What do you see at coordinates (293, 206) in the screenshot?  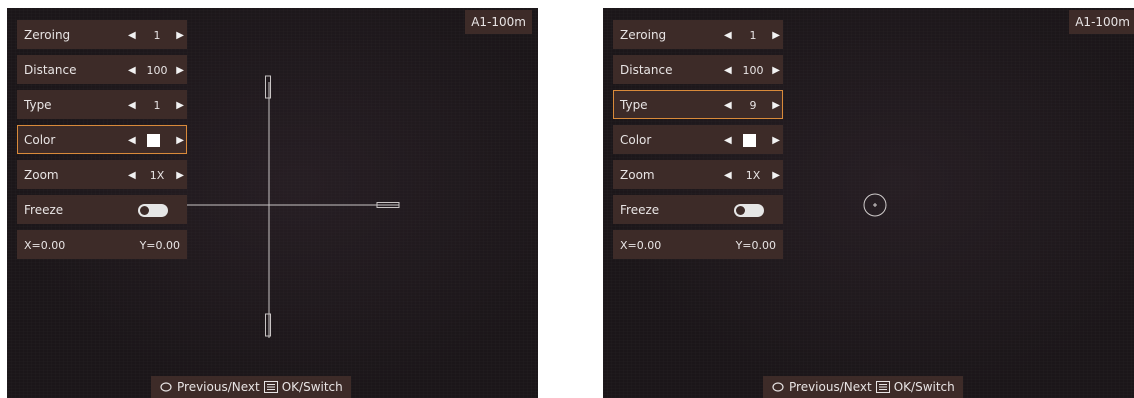 I see `crosshair-reticle` at bounding box center [293, 206].